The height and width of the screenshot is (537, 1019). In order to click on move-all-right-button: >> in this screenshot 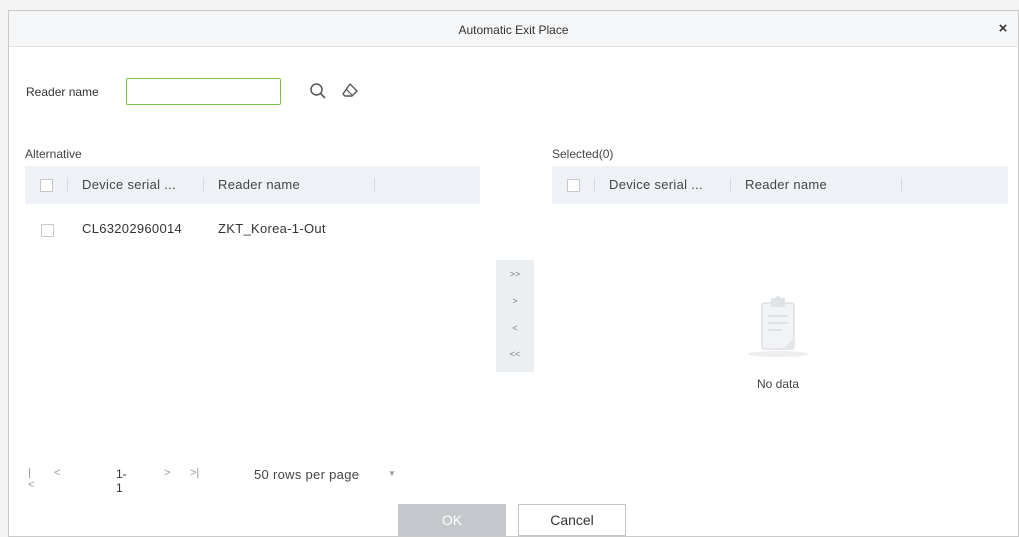, I will do `click(515, 274)`.